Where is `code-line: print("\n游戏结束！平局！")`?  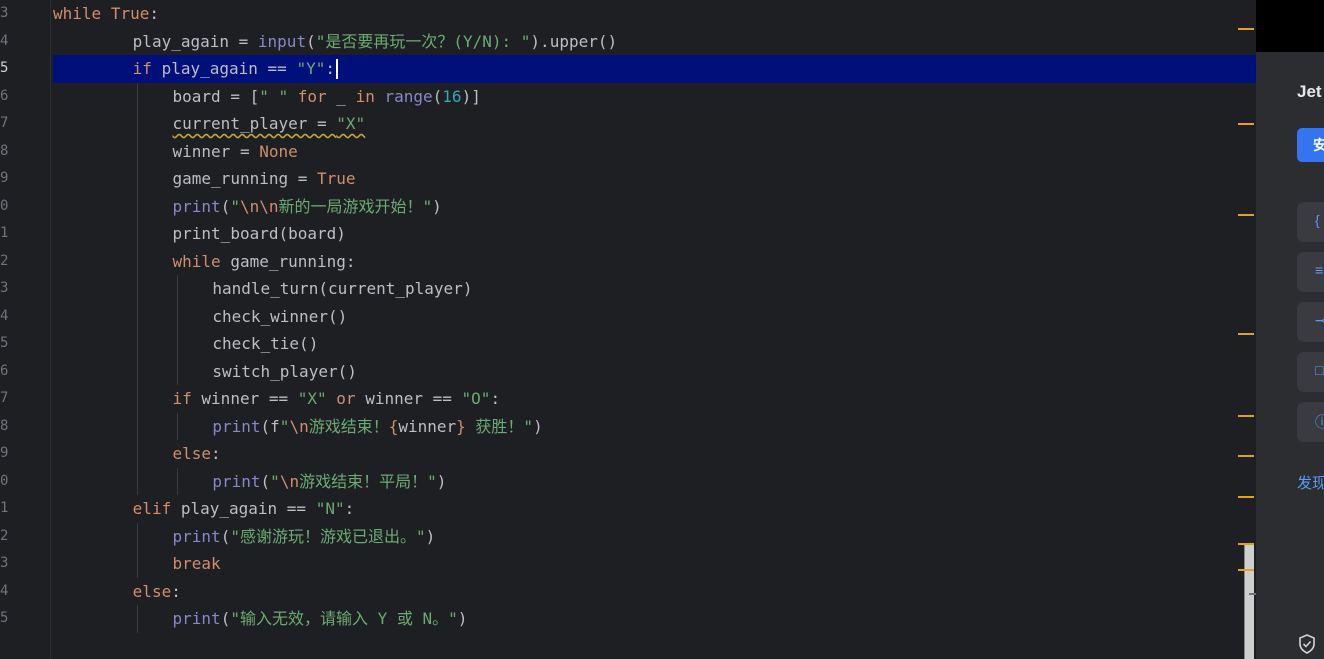 code-line: print("\n游戏结束！平局！") is located at coordinates (654, 482).